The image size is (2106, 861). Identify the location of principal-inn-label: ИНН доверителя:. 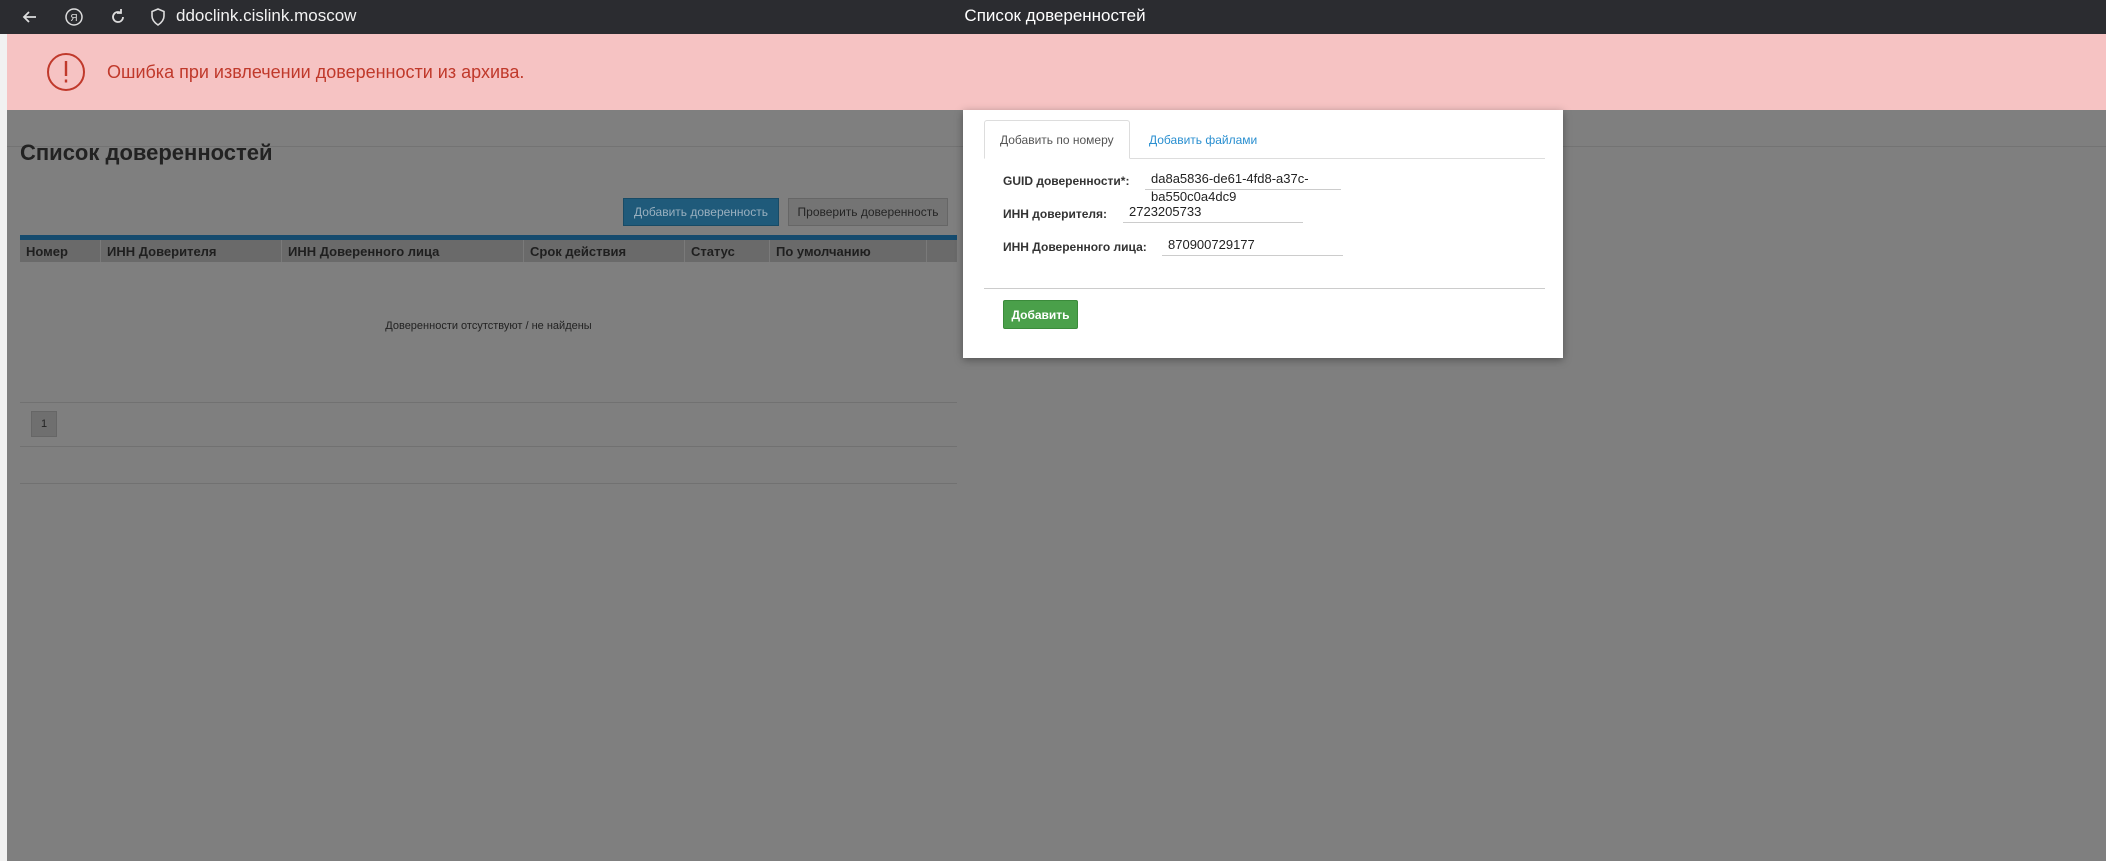
(1055, 214).